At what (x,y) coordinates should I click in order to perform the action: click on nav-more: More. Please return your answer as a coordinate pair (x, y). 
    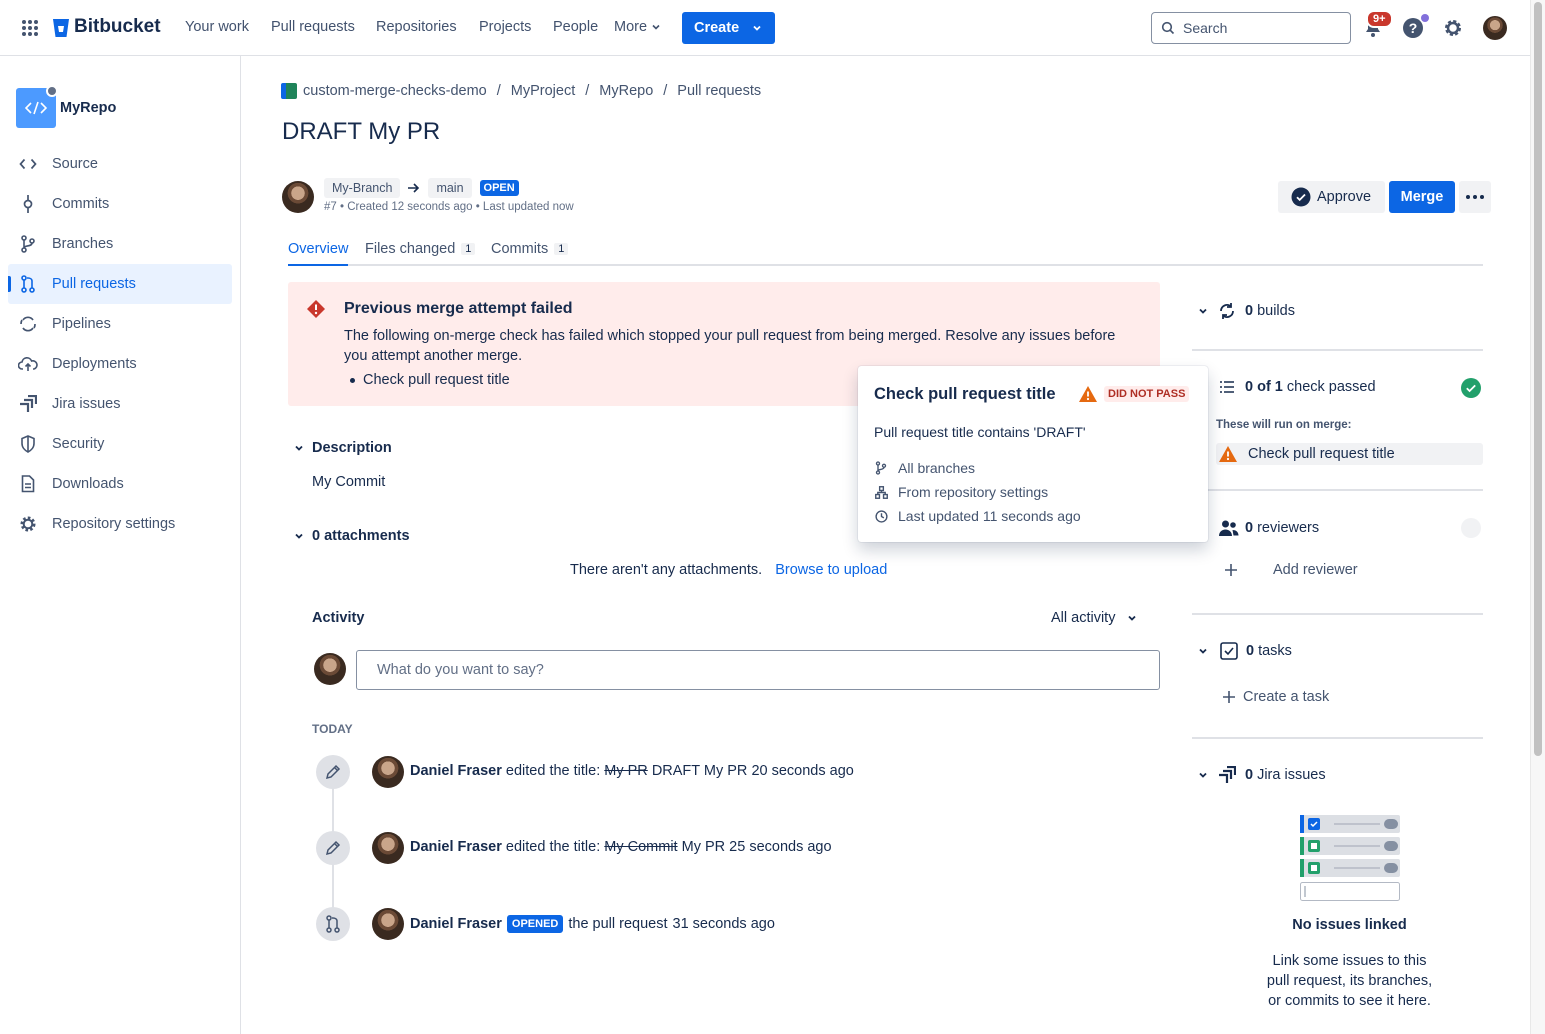
    Looking at the image, I should click on (637, 27).